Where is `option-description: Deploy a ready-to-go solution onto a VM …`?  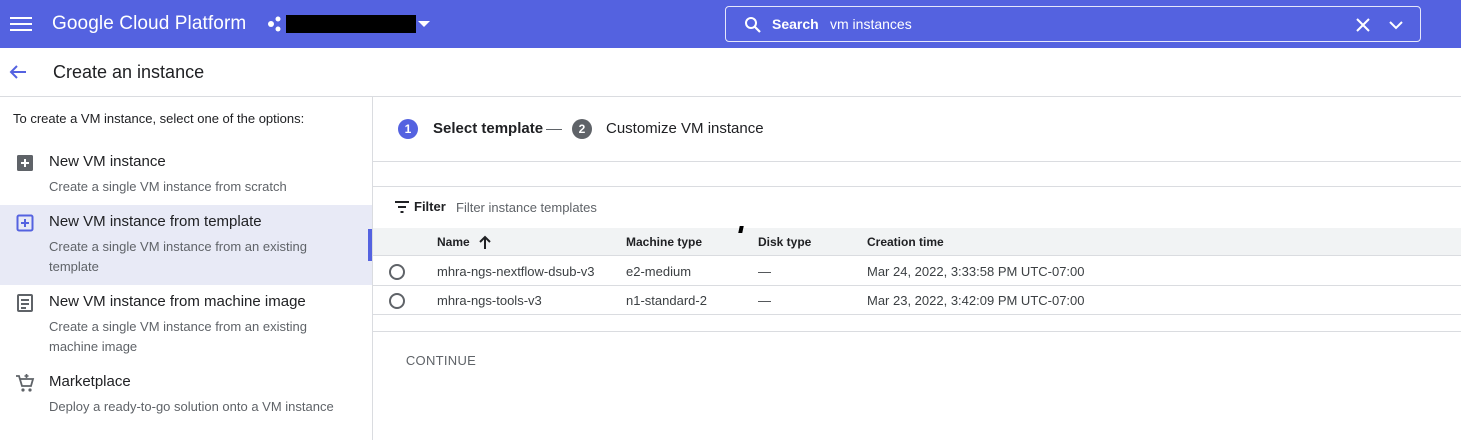 option-description: Deploy a ready-to-go solution onto a VM … is located at coordinates (191, 406).